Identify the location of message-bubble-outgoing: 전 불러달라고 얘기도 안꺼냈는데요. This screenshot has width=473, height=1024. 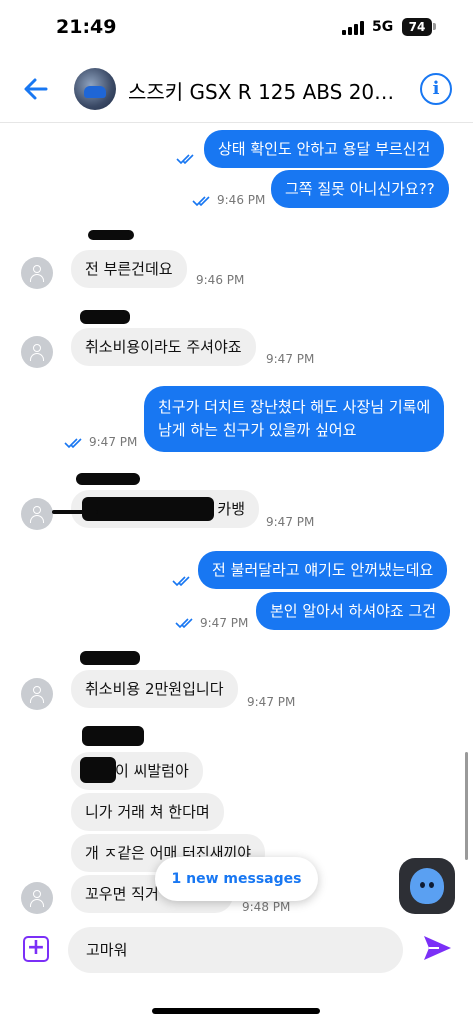
(323, 570).